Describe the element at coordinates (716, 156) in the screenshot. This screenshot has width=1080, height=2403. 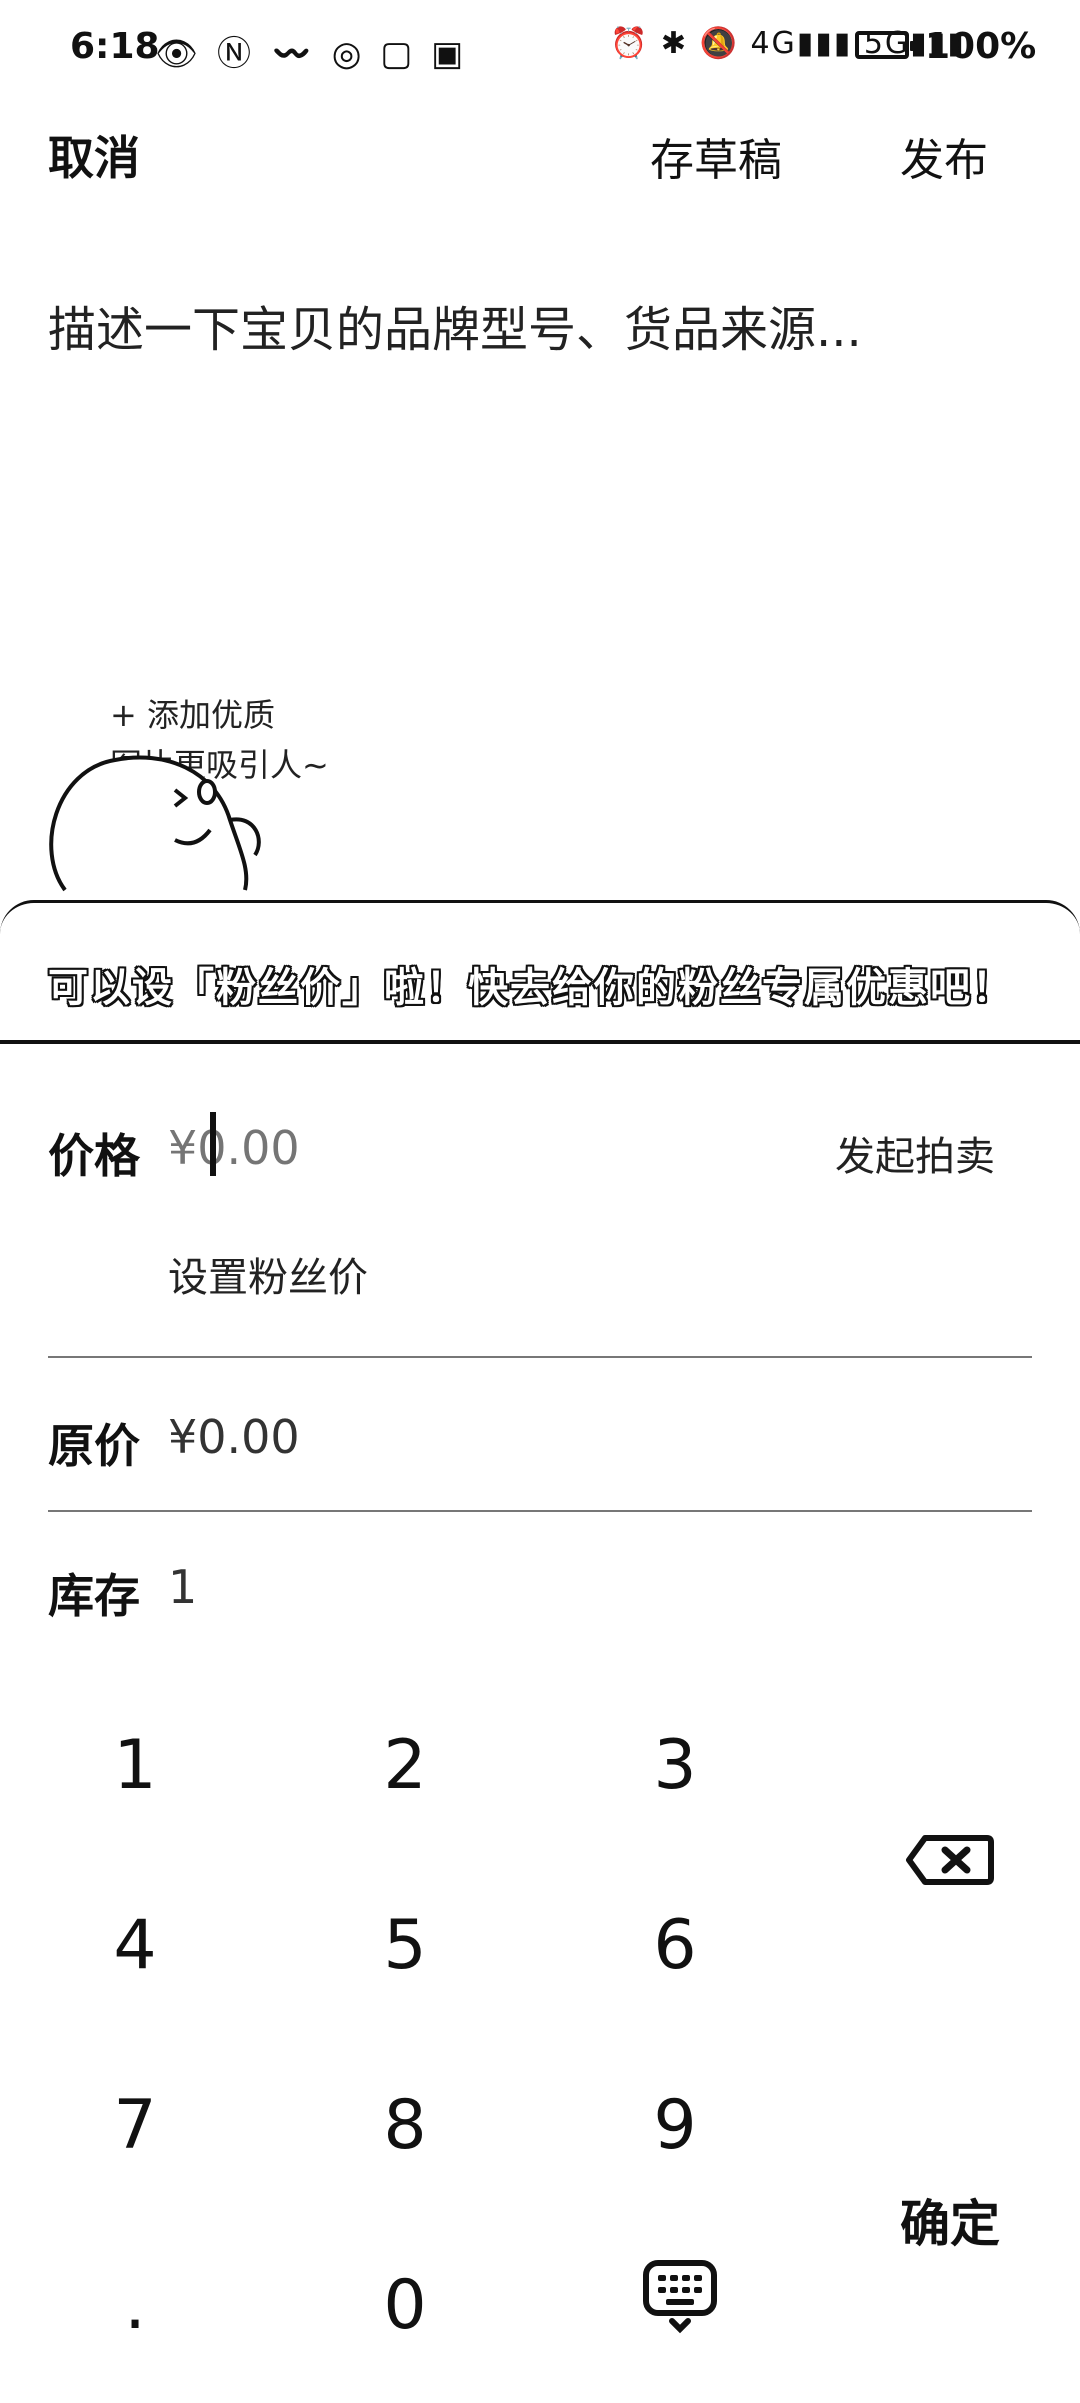
I see `save-draft-button: 存草稿` at that location.